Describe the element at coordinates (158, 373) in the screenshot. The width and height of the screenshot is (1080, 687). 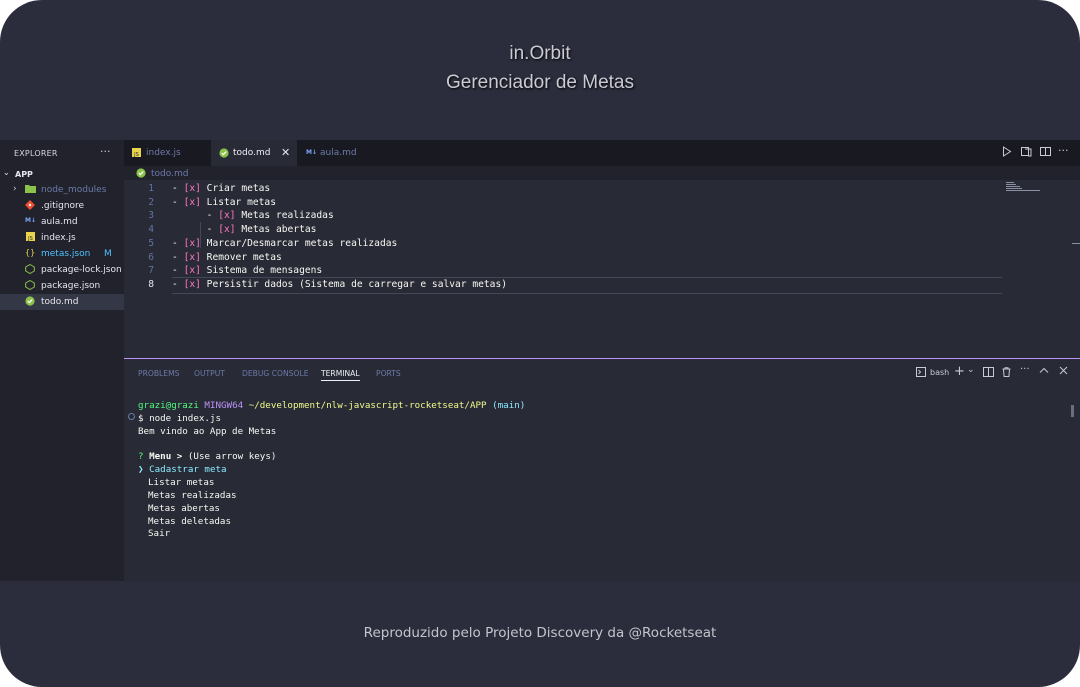
I see `tab-problems: PROBLEMS` at that location.